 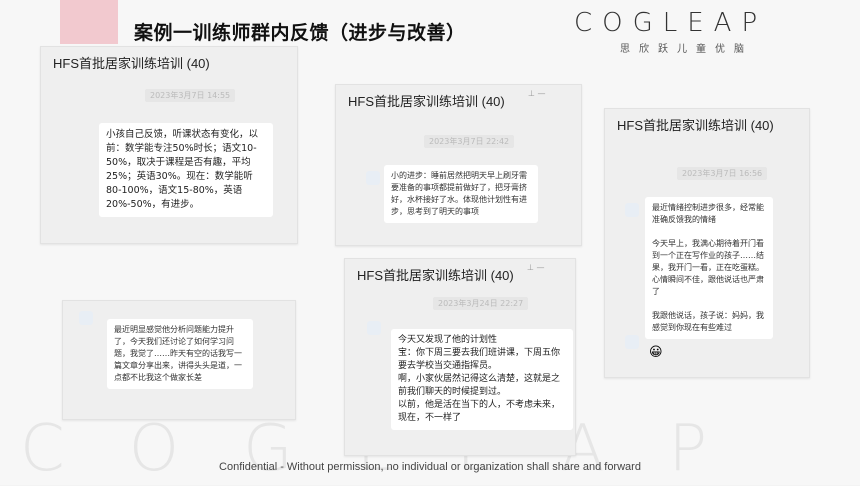 I want to click on title-rest: 训练师群内反馈（进步与改善）, so click(x=329, y=33).